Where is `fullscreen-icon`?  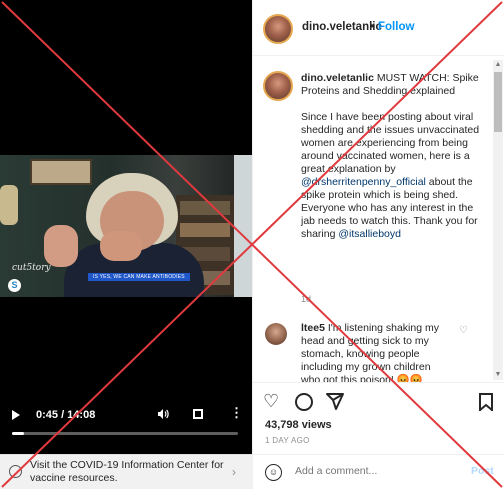
fullscreen-icon is located at coordinates (198, 414).